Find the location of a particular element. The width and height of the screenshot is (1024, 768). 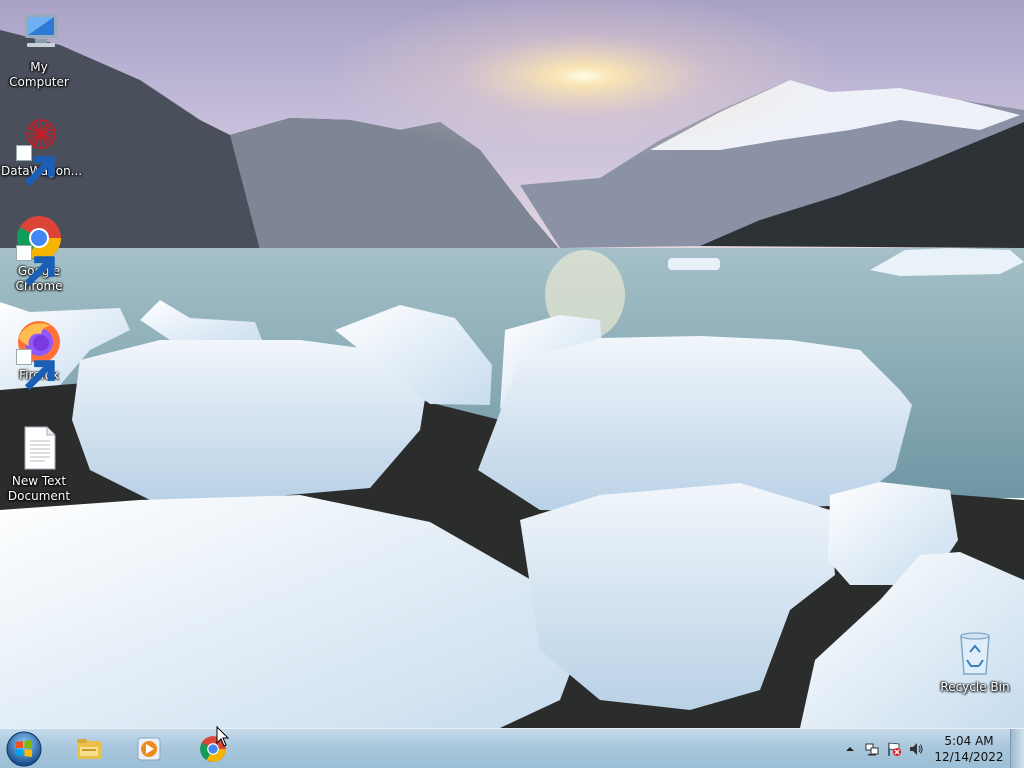

media-player-icon is located at coordinates (149, 749).